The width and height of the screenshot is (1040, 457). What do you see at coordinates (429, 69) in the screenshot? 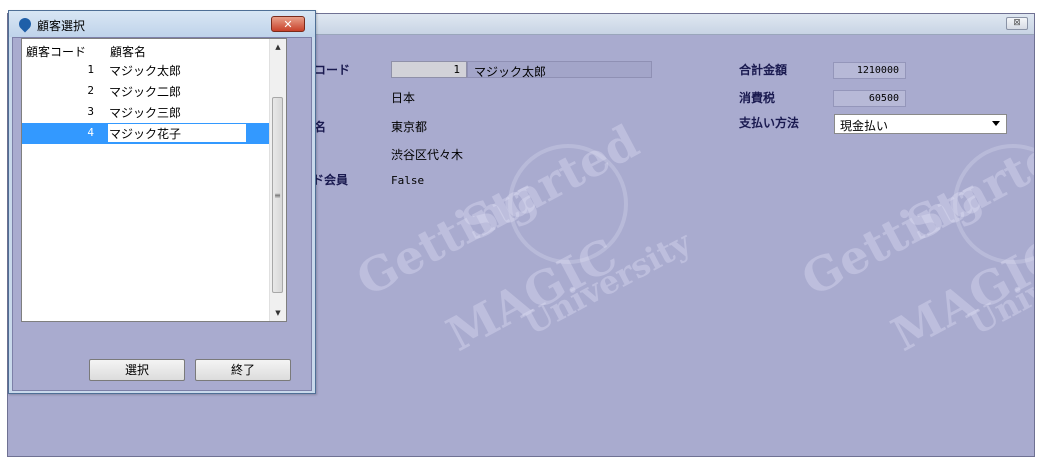
I see `customer-code-field: 1` at bounding box center [429, 69].